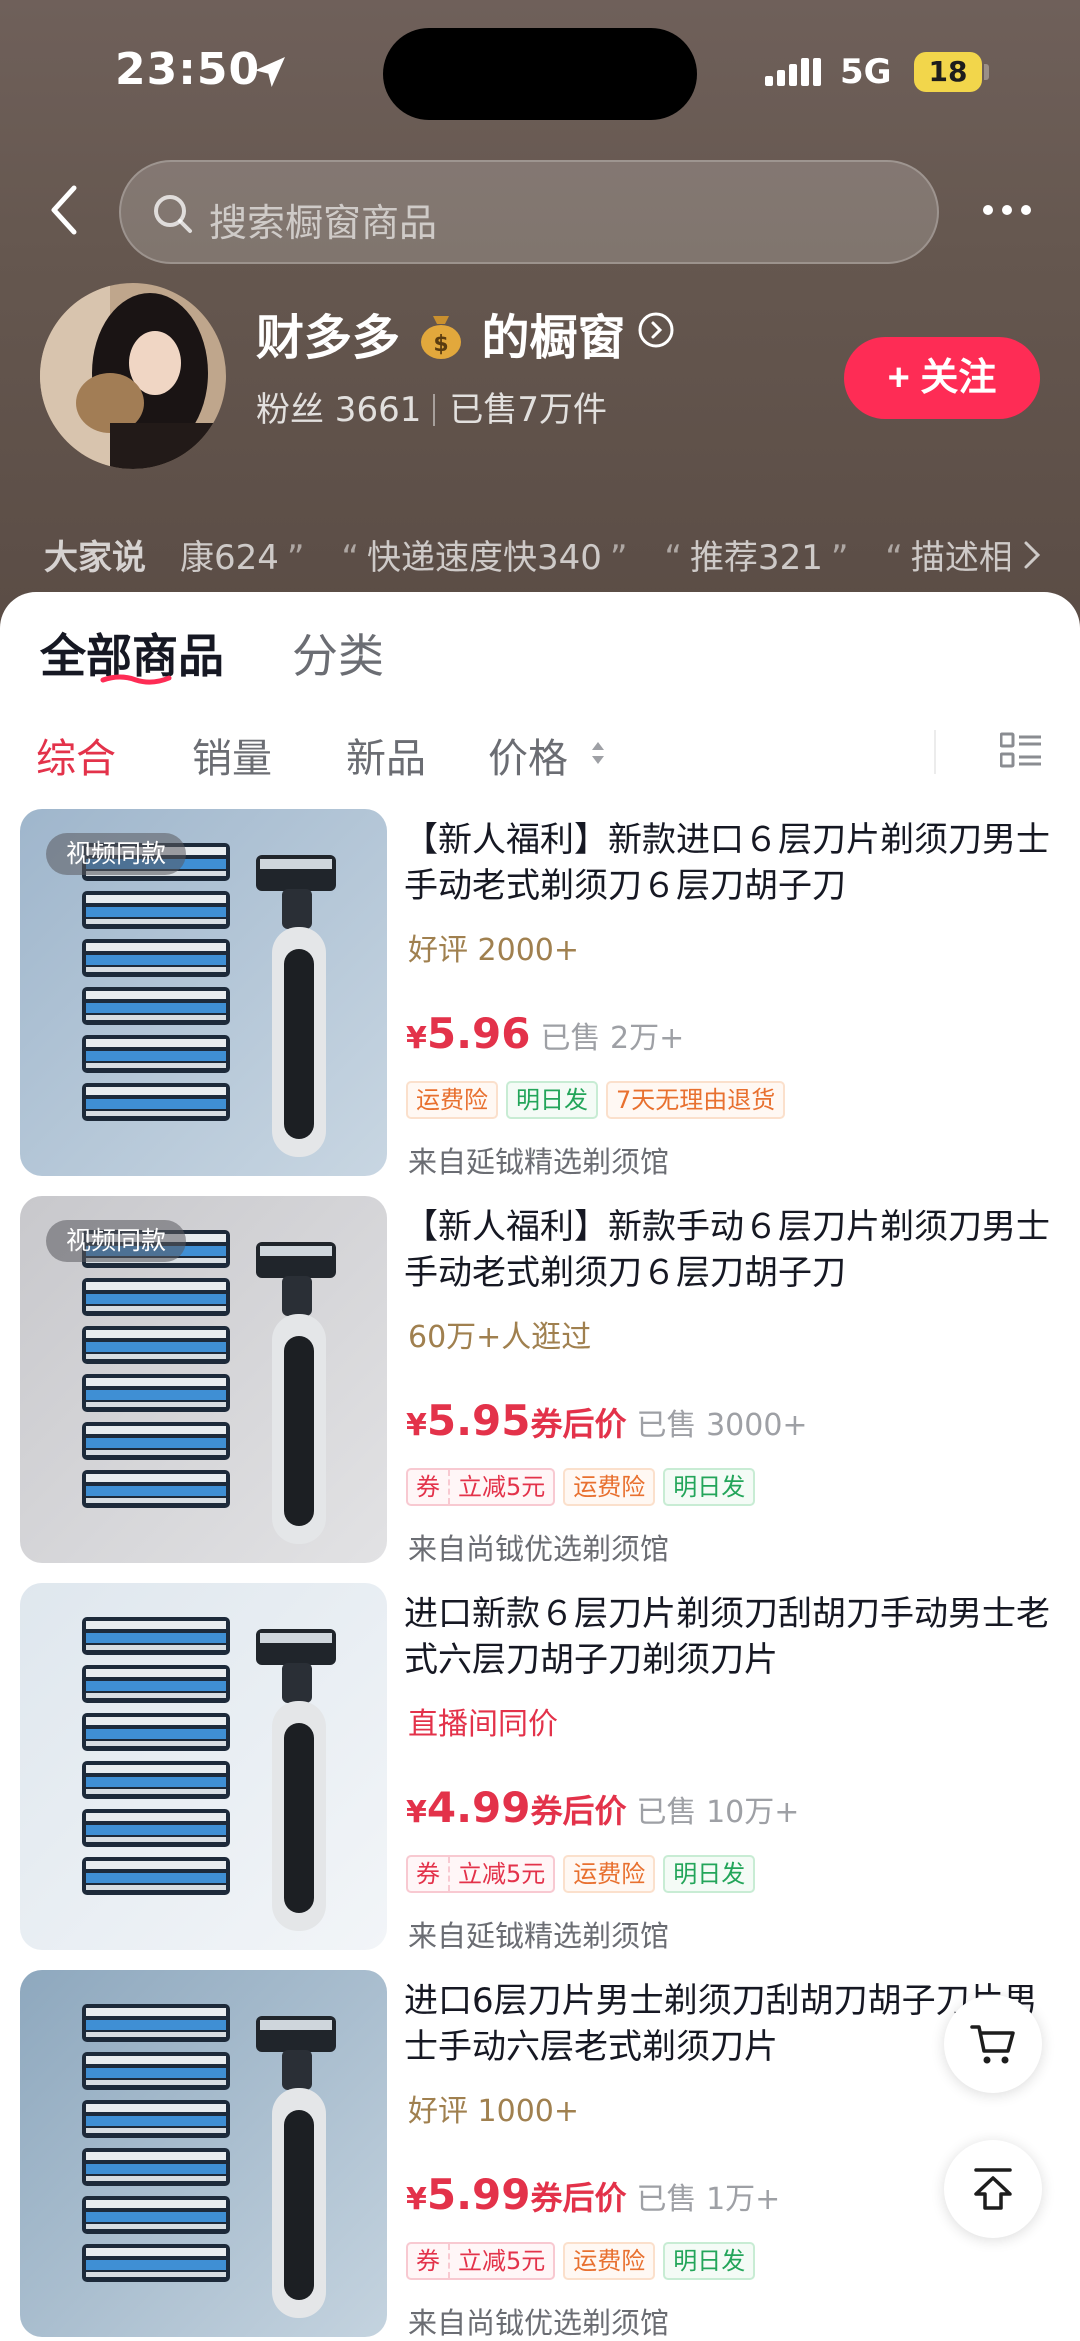  Describe the element at coordinates (232, 755) in the screenshot. I see `sort-sales: 销量` at that location.